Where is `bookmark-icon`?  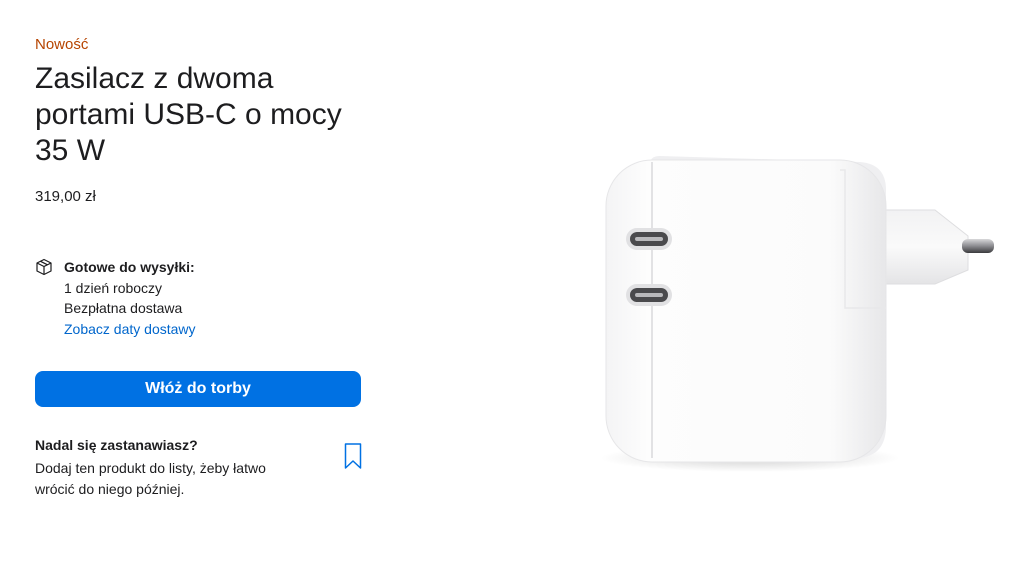
bookmark-icon is located at coordinates (353, 456).